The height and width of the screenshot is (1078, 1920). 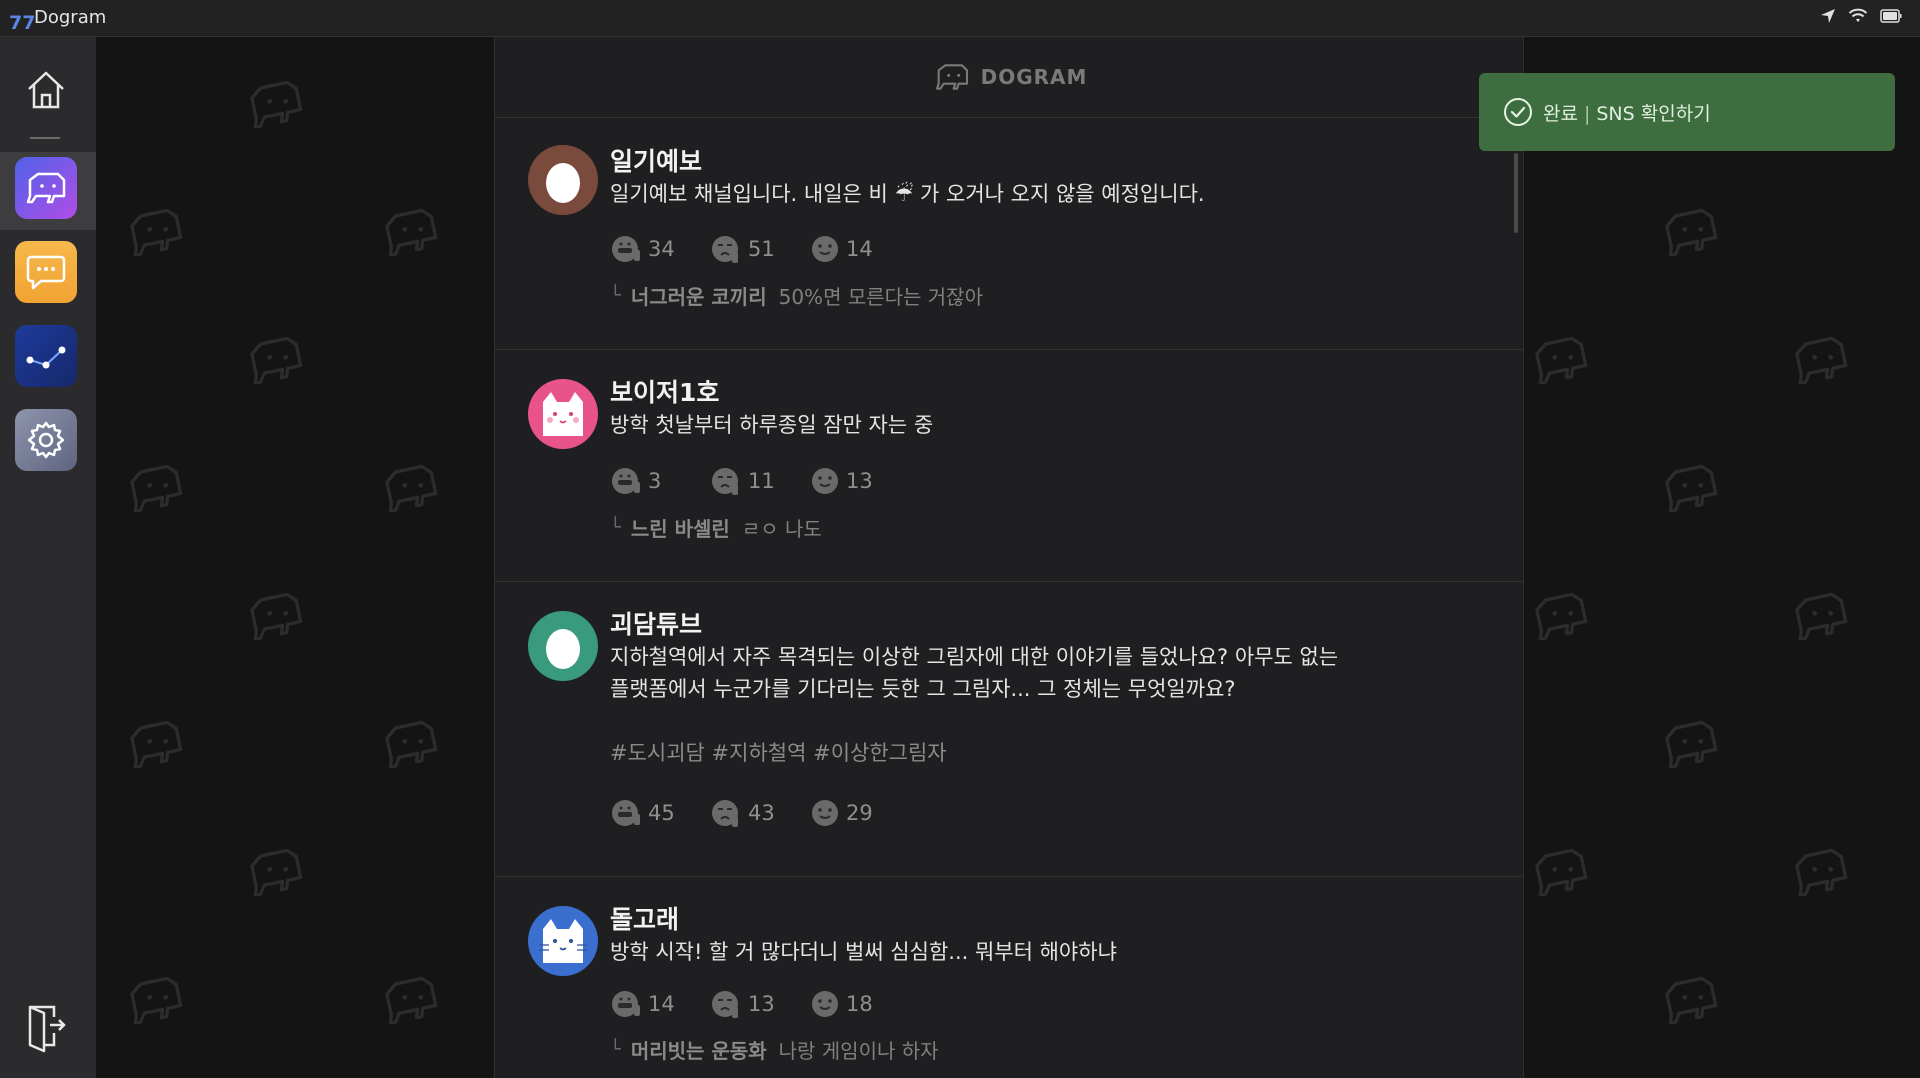 What do you see at coordinates (46, 272) in the screenshot?
I see `sidebar-item-chat` at bounding box center [46, 272].